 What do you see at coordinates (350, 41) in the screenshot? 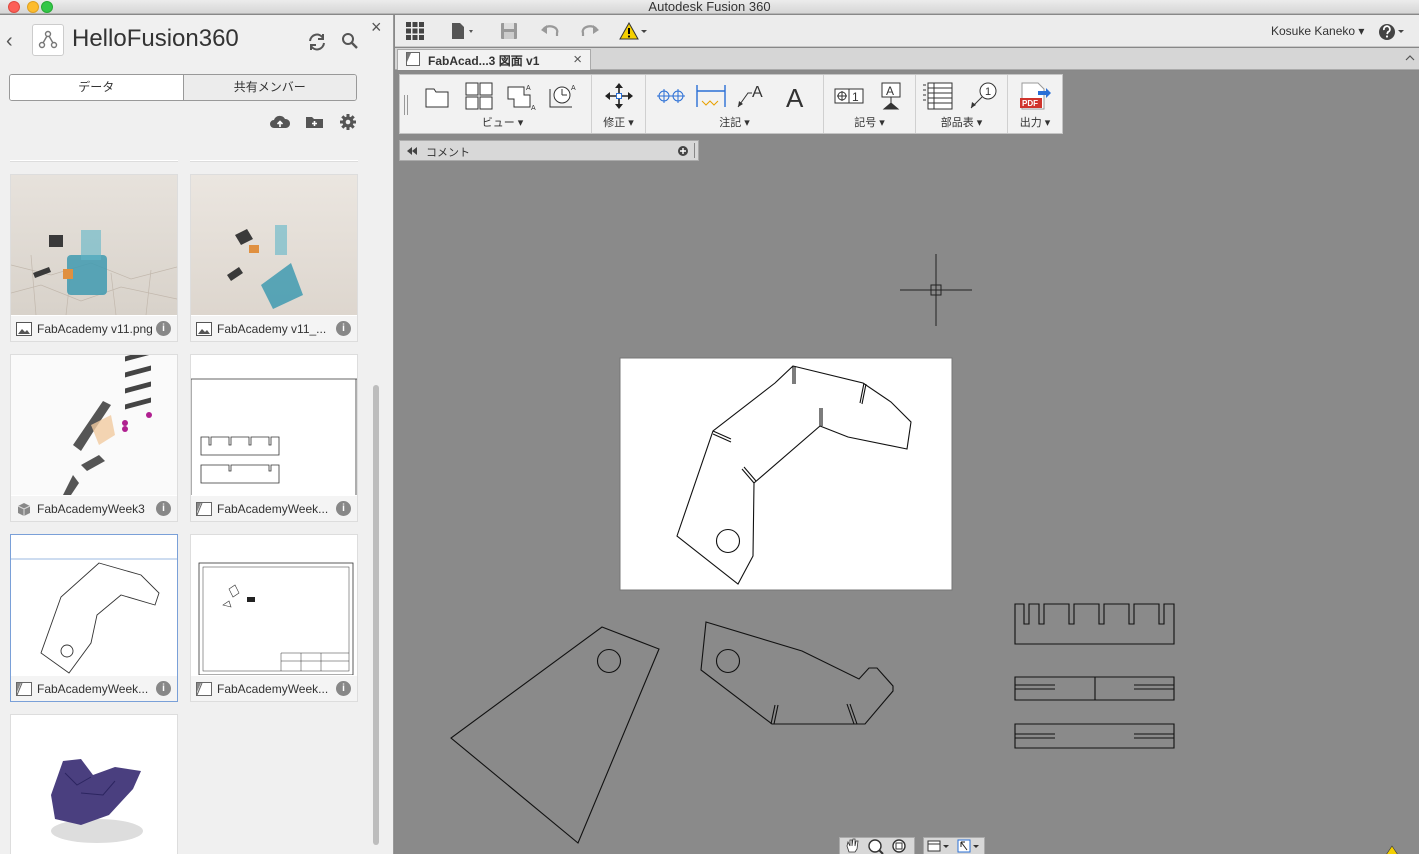
I see `search-icon` at bounding box center [350, 41].